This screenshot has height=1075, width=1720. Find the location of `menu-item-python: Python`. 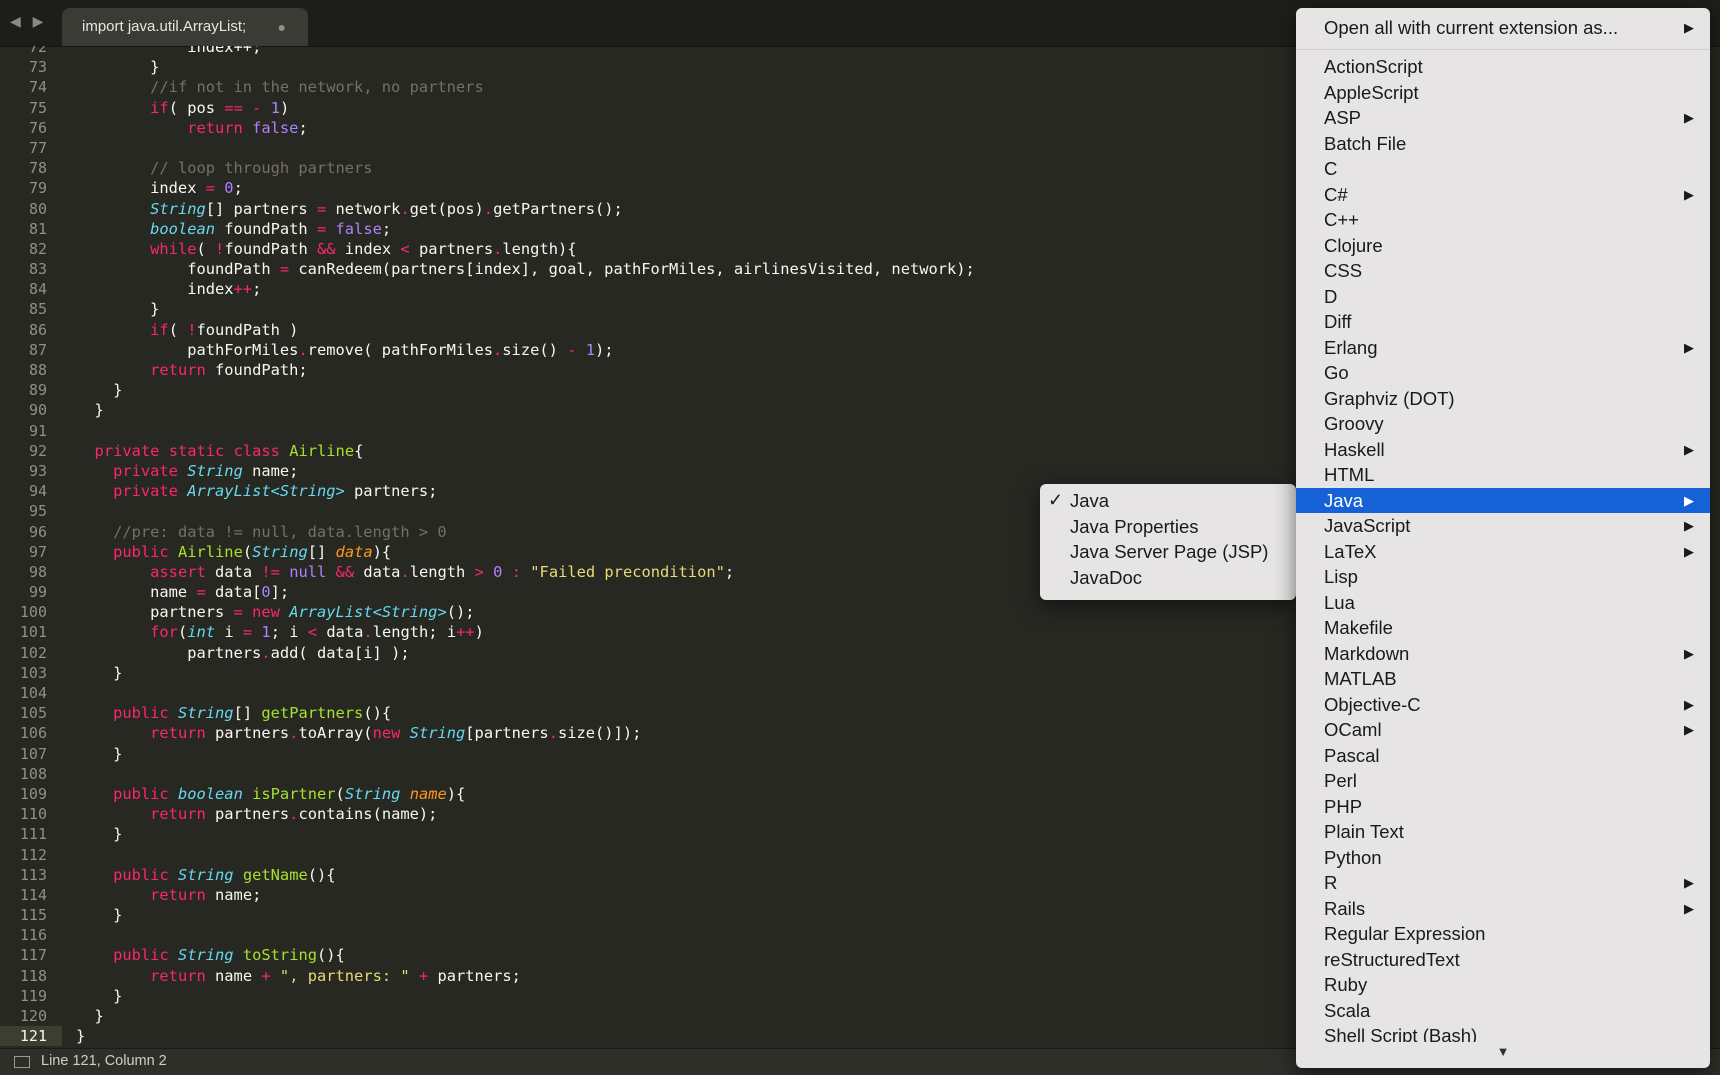

menu-item-python: Python is located at coordinates (1503, 858).